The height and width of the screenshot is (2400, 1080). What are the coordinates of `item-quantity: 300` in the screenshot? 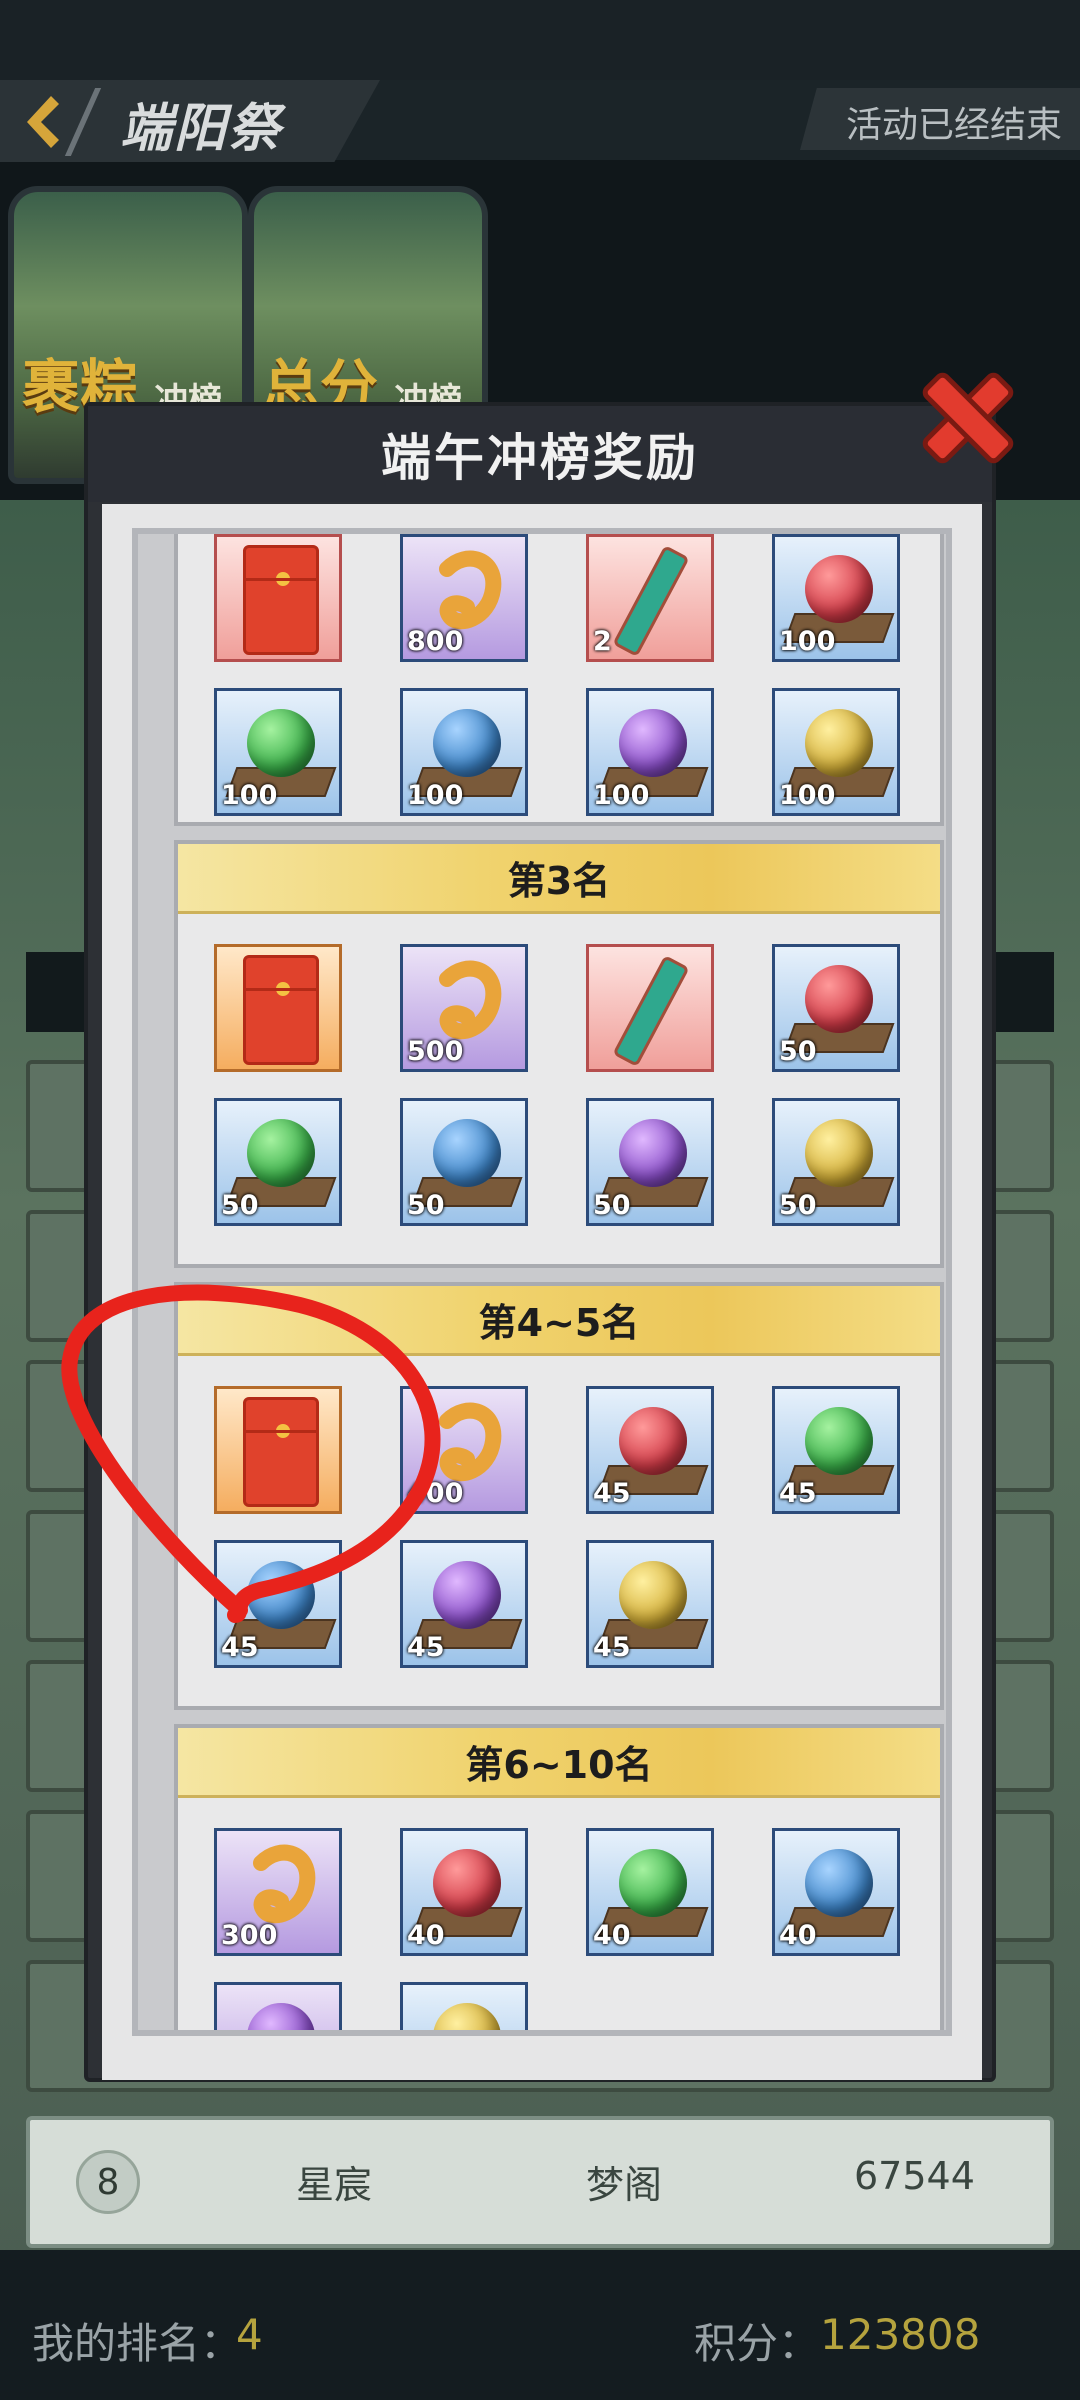 It's located at (249, 1935).